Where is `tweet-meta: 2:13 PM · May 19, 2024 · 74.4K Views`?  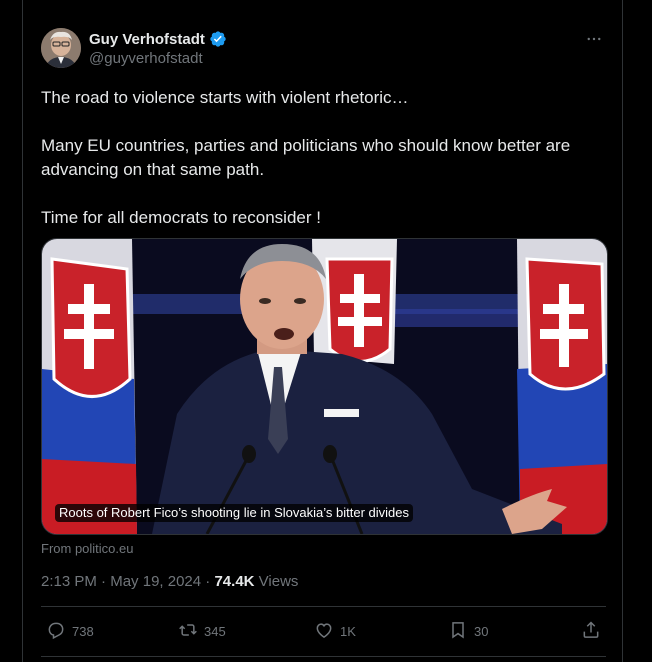
tweet-meta: 2:13 PM · May 19, 2024 · 74.4K Views is located at coordinates (169, 581).